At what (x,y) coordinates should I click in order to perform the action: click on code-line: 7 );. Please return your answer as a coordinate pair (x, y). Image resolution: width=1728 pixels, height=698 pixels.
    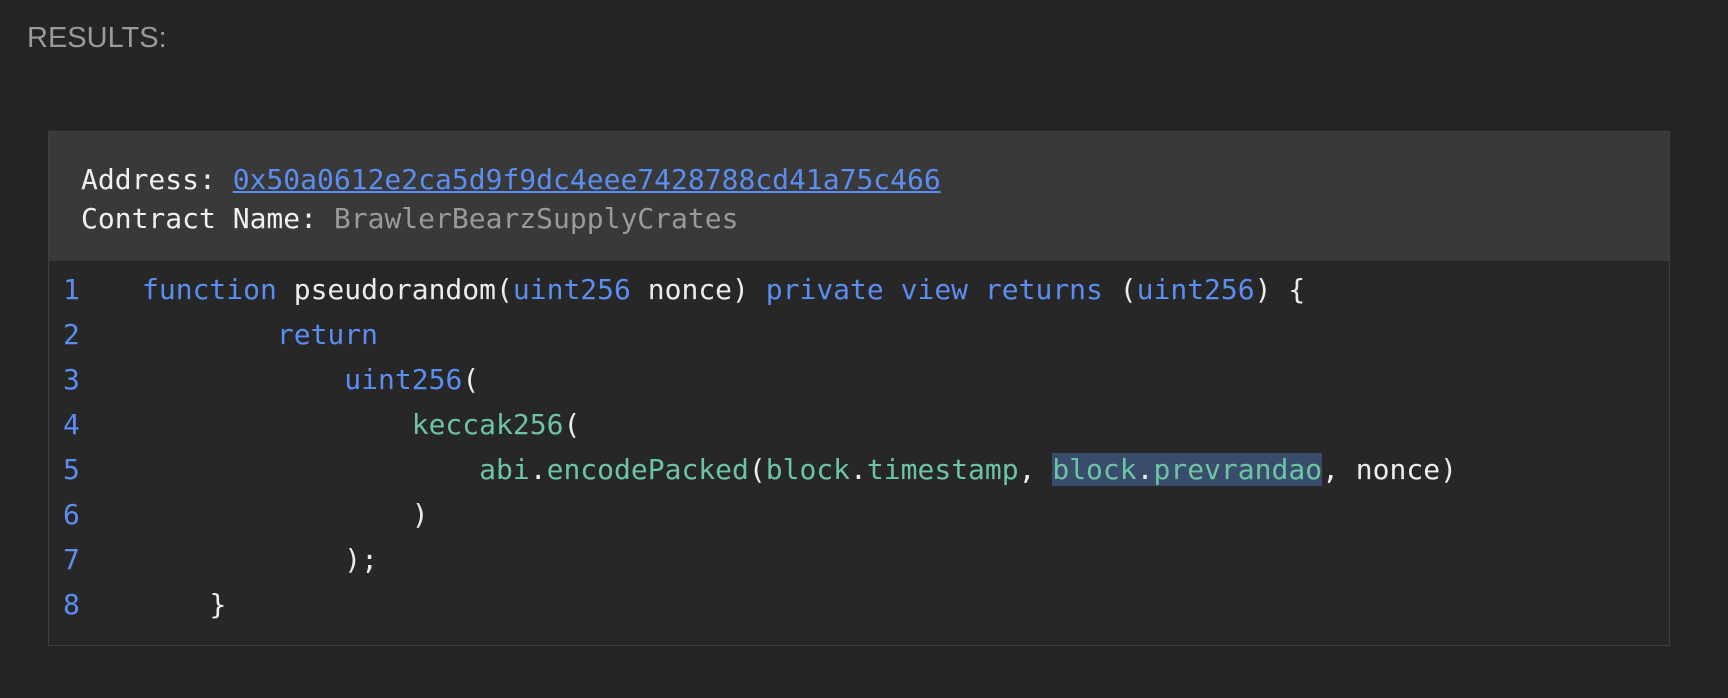
    Looking at the image, I should click on (859, 559).